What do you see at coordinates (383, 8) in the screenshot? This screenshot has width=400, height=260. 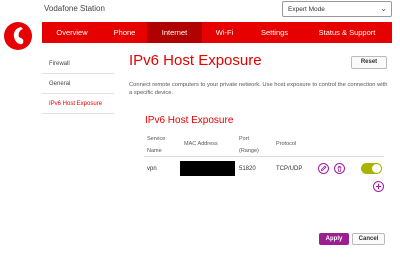 I see `chevron-down-icon: ⌄` at bounding box center [383, 8].